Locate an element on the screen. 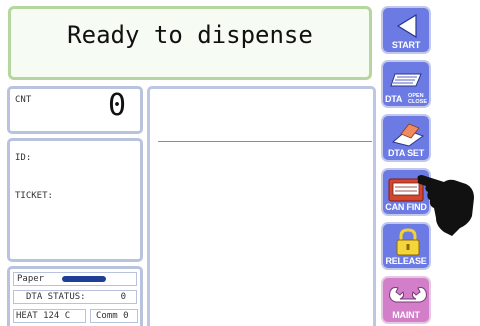 The width and height of the screenshot is (480, 326). left-arrow-icon is located at coordinates (406, 26).